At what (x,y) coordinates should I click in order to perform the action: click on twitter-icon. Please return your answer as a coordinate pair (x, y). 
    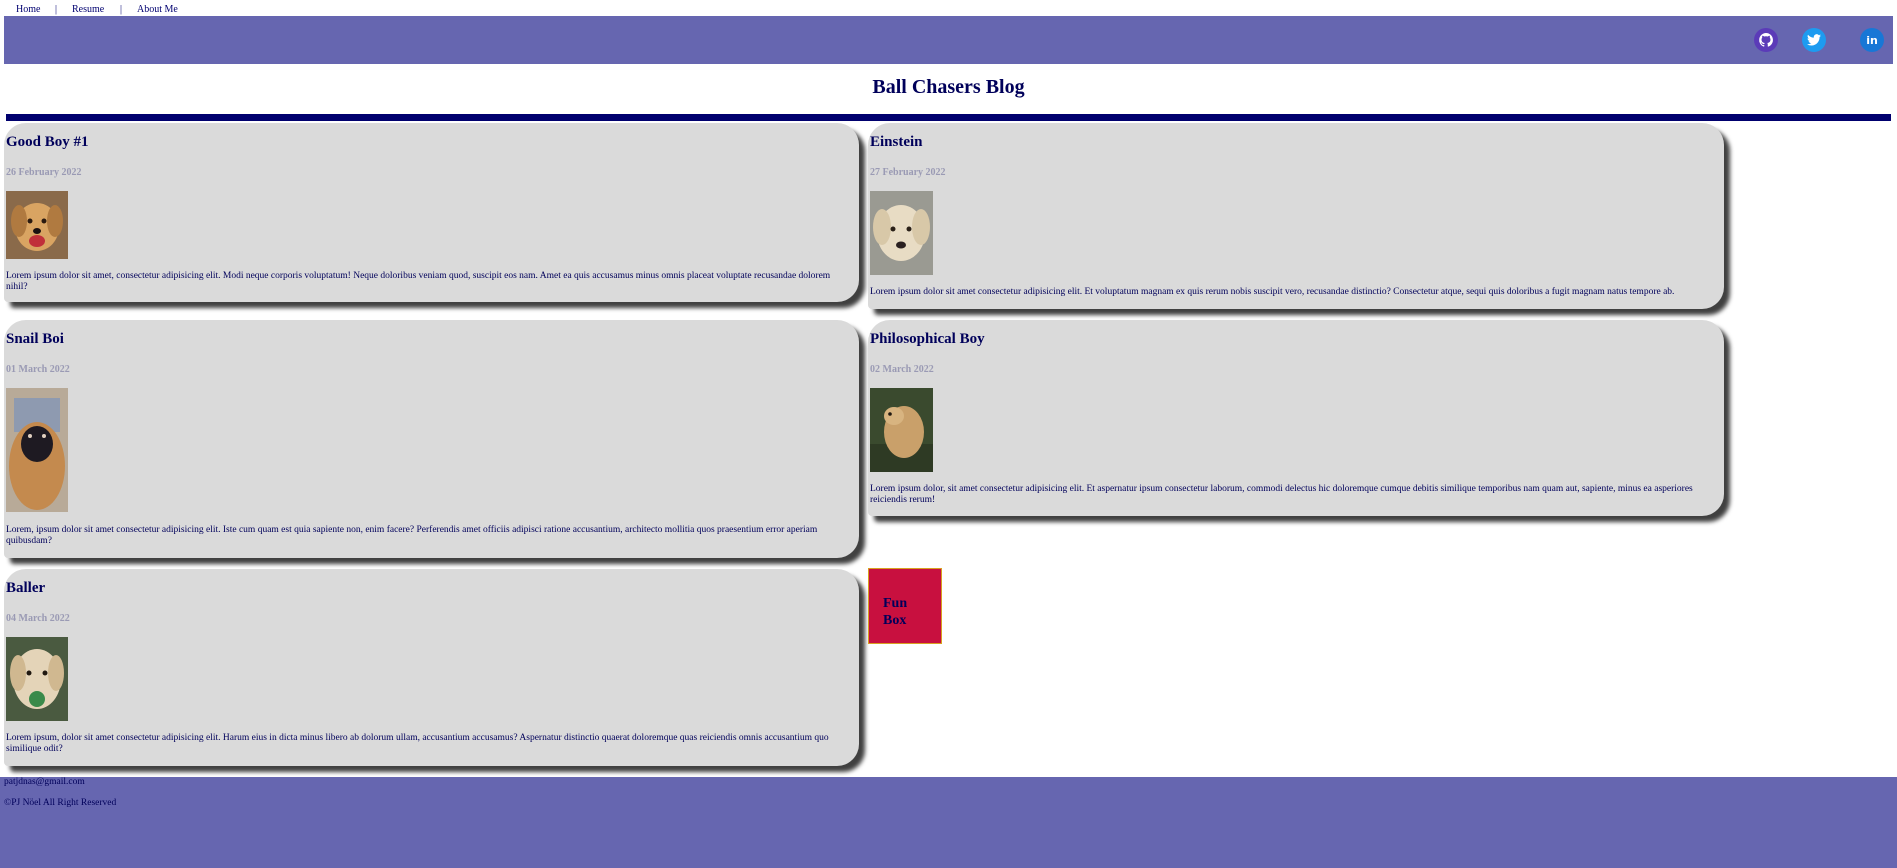
    Looking at the image, I should click on (1814, 40).